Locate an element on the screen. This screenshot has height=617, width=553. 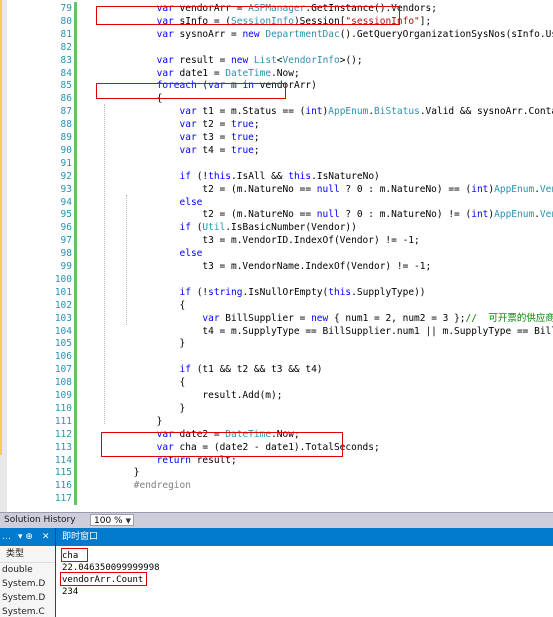
code-token: { num1 = 2, num2 = 3 }; is located at coordinates (399, 318).